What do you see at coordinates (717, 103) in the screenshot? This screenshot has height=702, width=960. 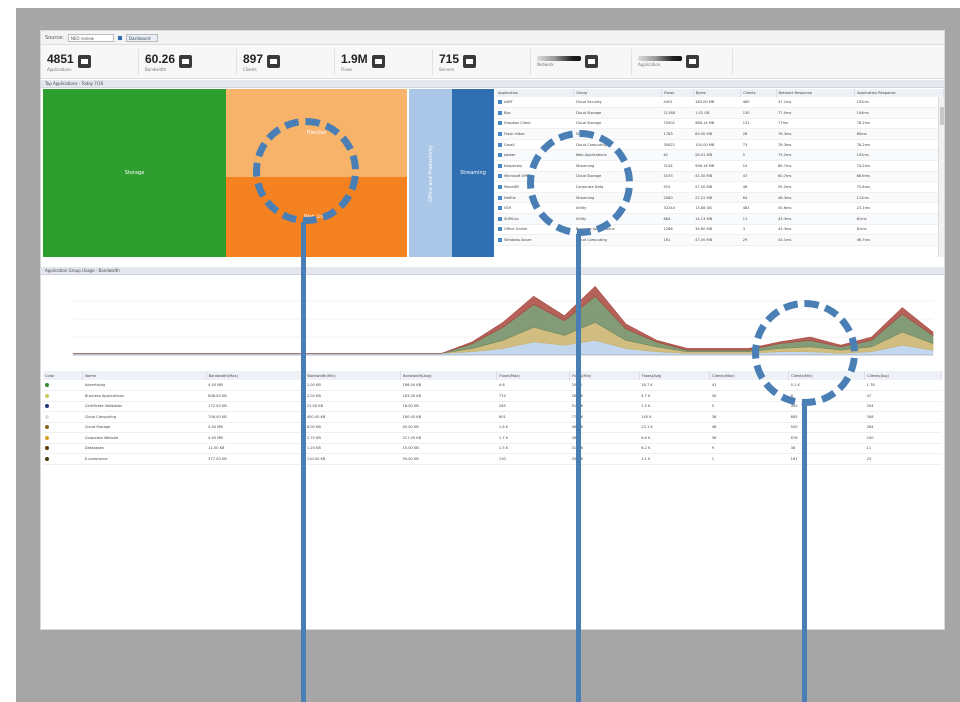 I see `table-cell: 183.00 MB` at bounding box center [717, 103].